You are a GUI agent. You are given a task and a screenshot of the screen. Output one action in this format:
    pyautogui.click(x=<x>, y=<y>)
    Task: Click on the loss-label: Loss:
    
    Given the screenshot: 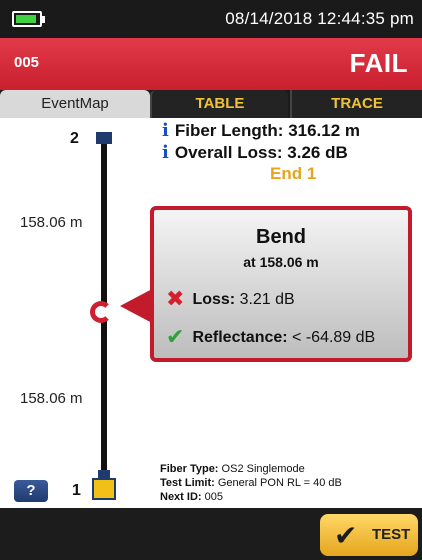 What is the action you would take?
    pyautogui.click(x=214, y=299)
    